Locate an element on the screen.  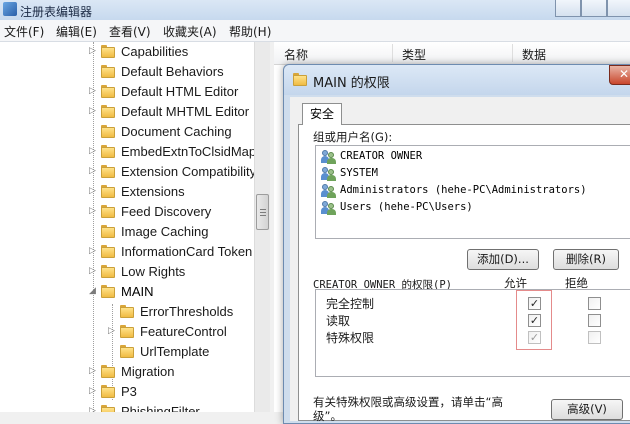
tree-item: ▷ InformationCard Token is located at coordinates (127, 252).